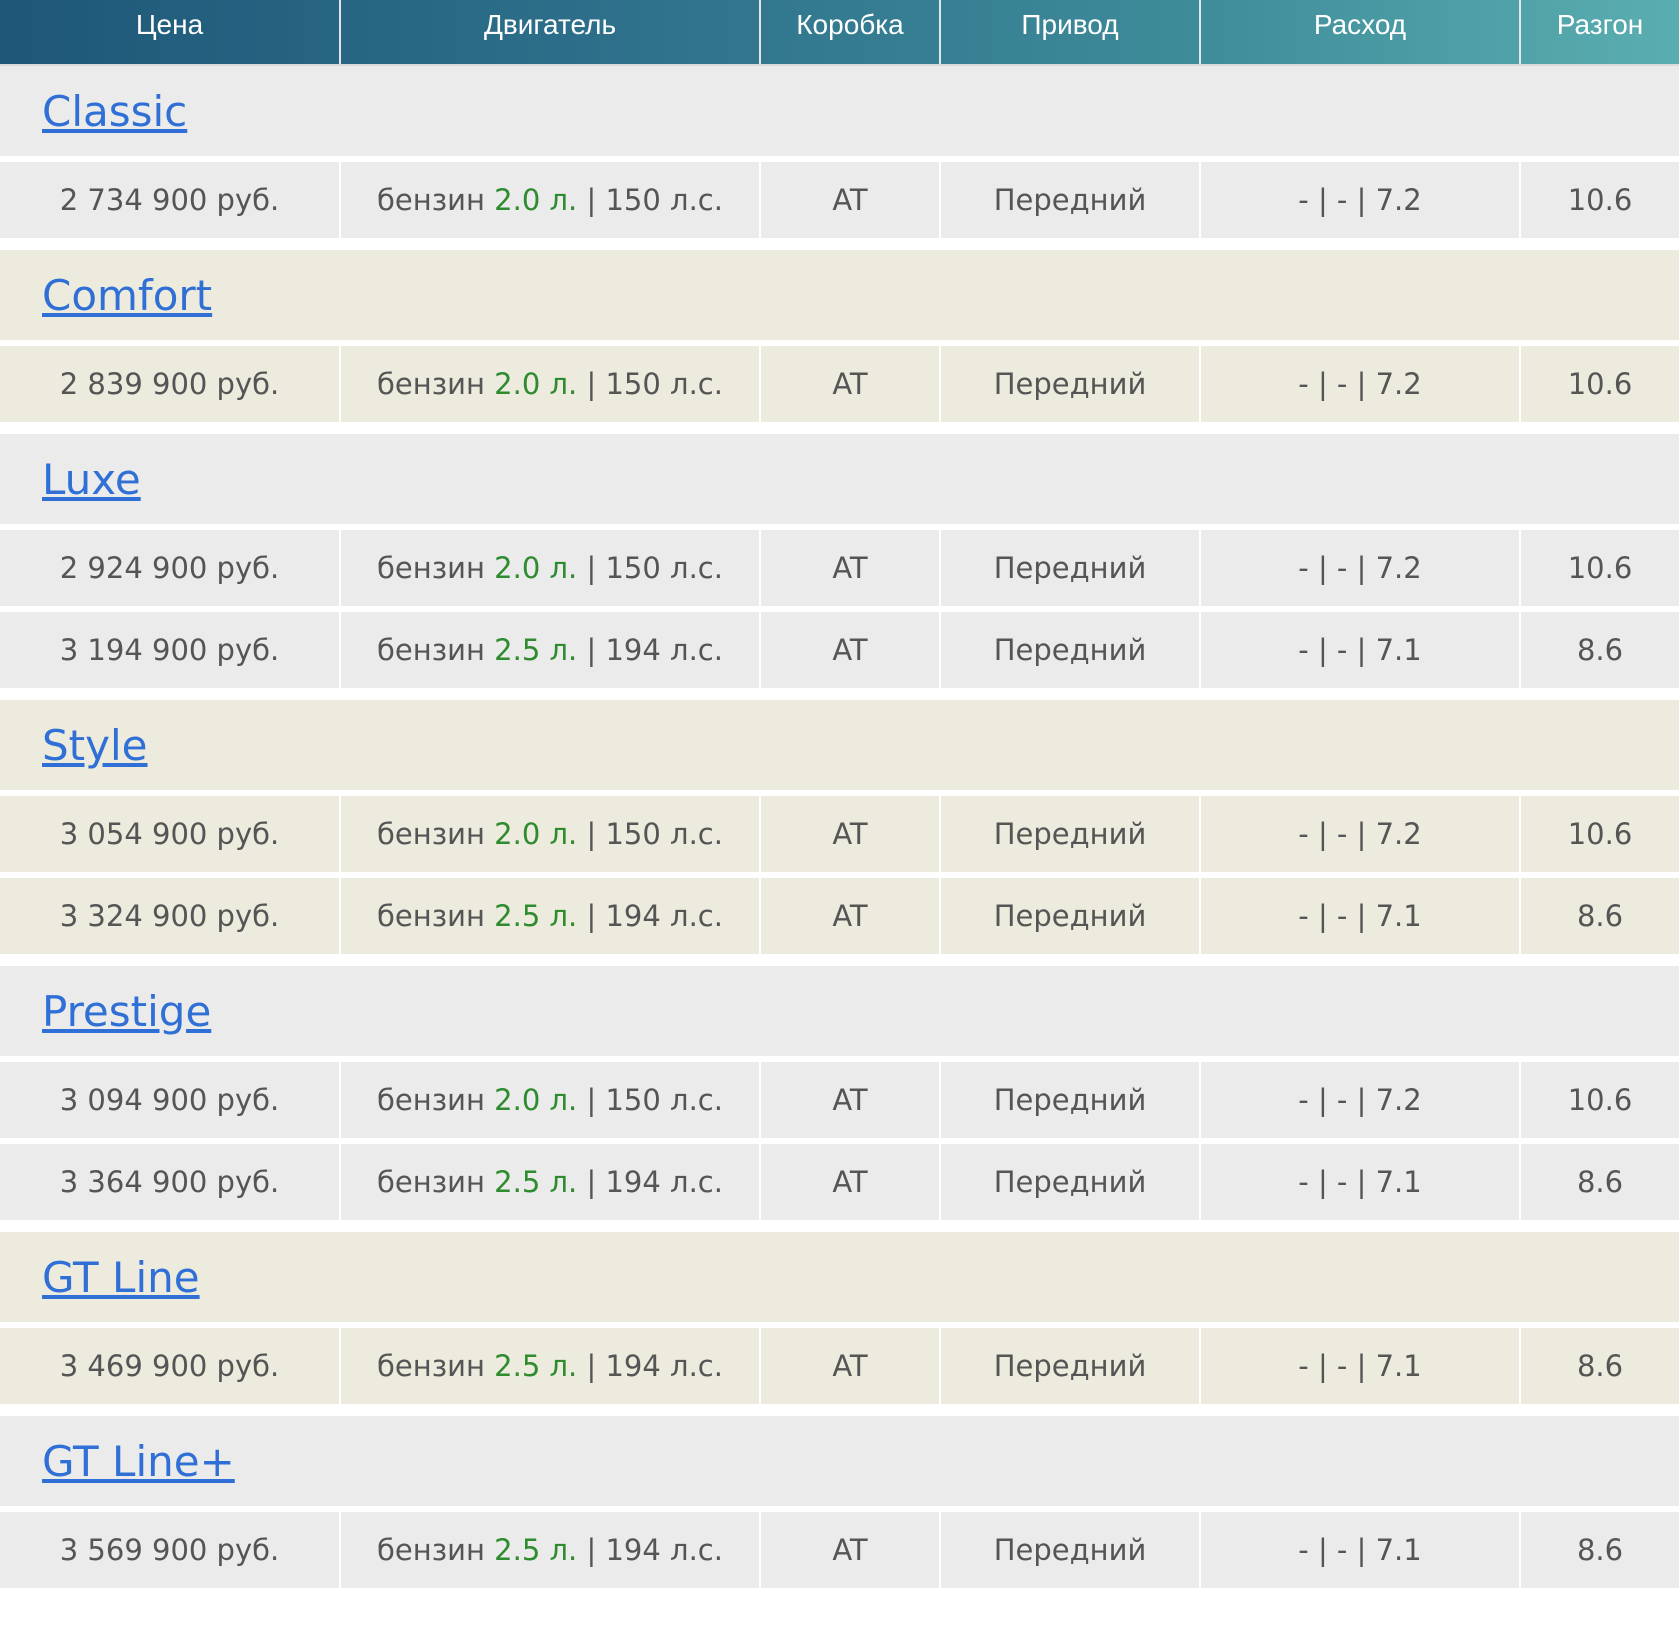  What do you see at coordinates (170, 1550) in the screenshot?
I see `price-cell: 3 569 900 руб.` at bounding box center [170, 1550].